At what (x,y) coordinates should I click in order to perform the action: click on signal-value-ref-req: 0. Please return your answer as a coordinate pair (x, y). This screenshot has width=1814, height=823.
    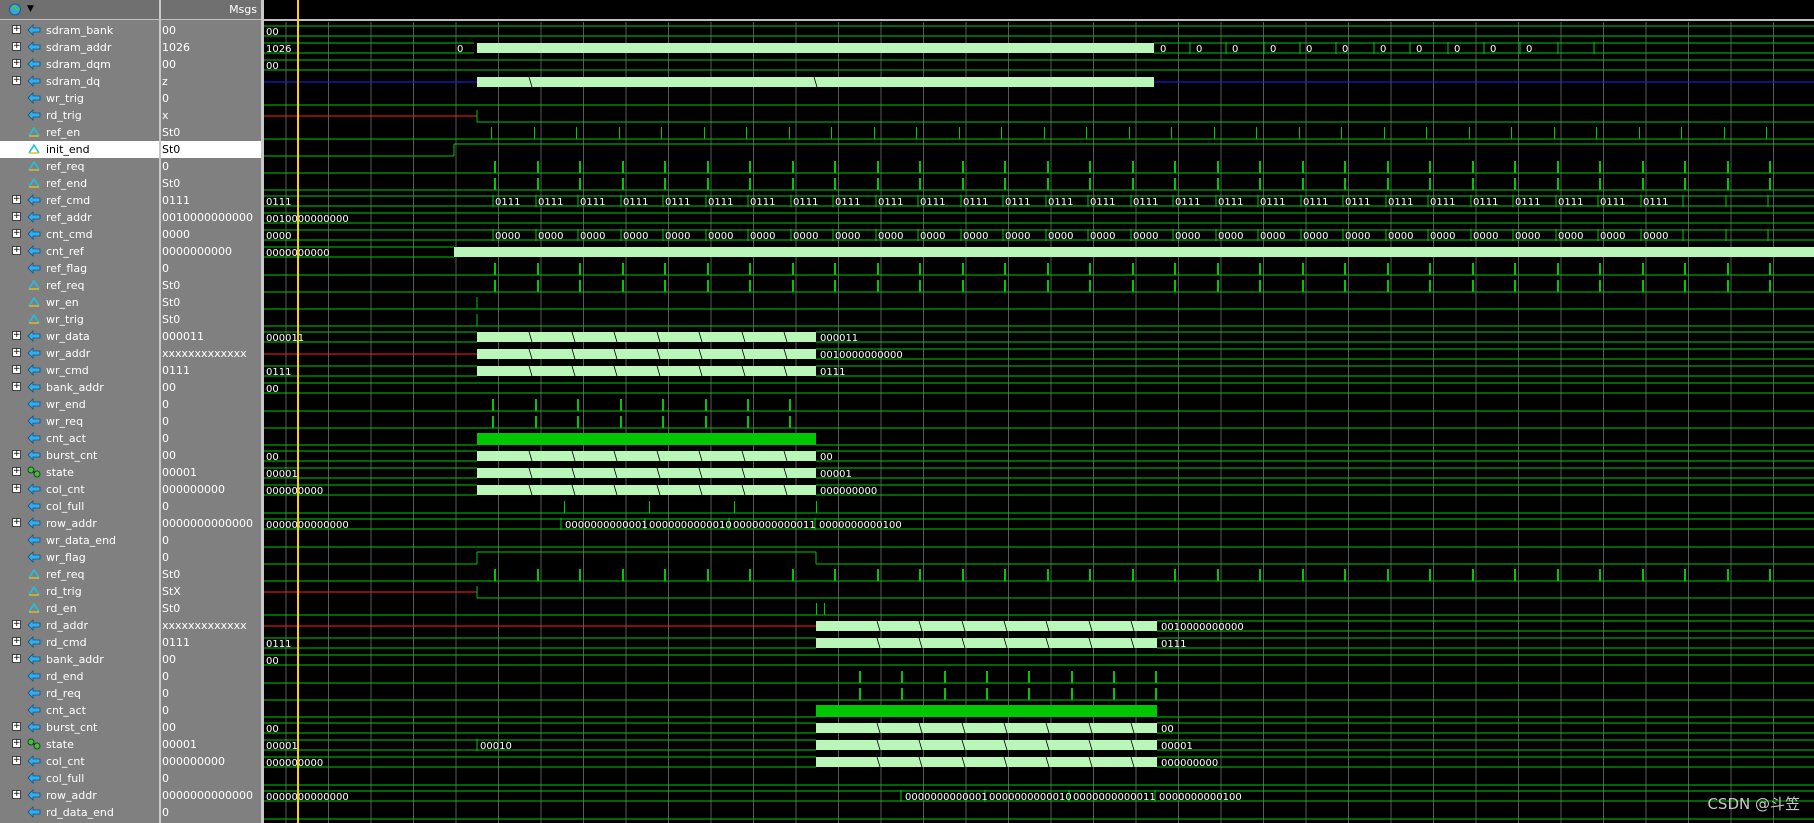
    Looking at the image, I should click on (211, 166).